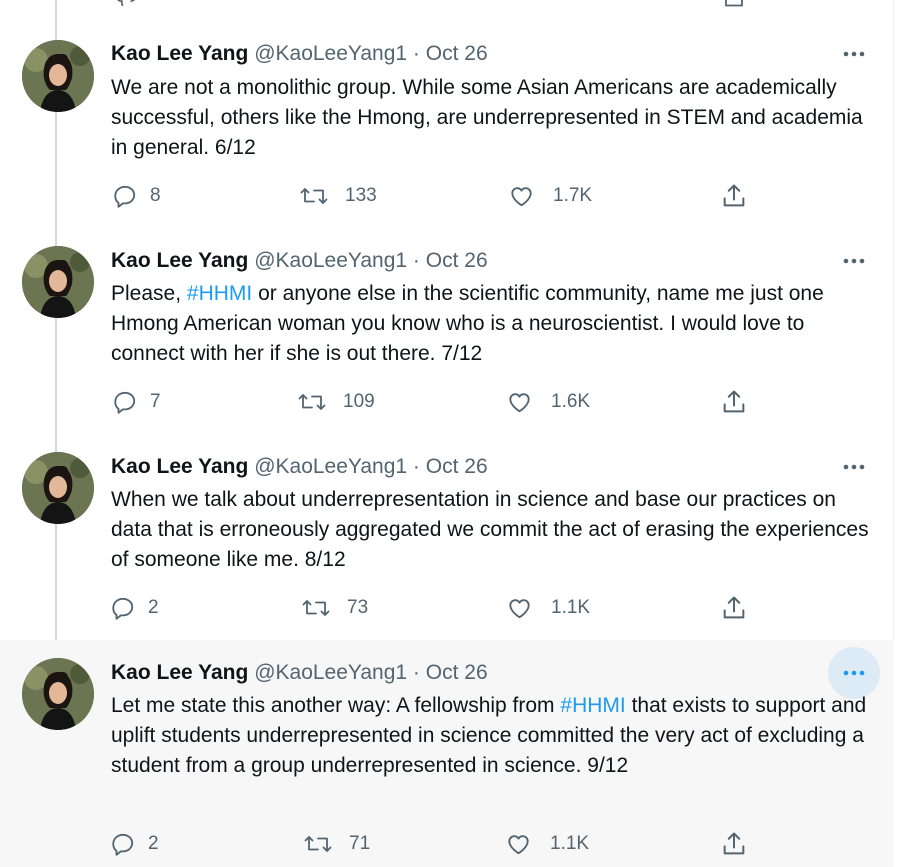 The height and width of the screenshot is (867, 902). Describe the element at coordinates (573, 195) in the screenshot. I see `like-count: 1.7K` at that location.